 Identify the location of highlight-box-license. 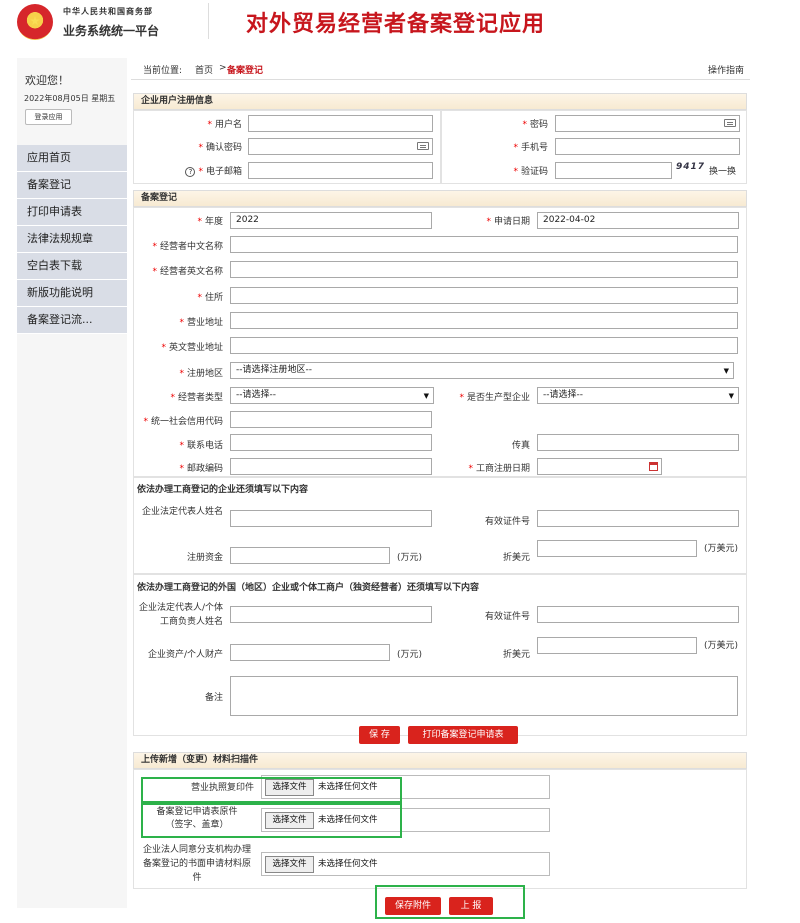
(271, 790).